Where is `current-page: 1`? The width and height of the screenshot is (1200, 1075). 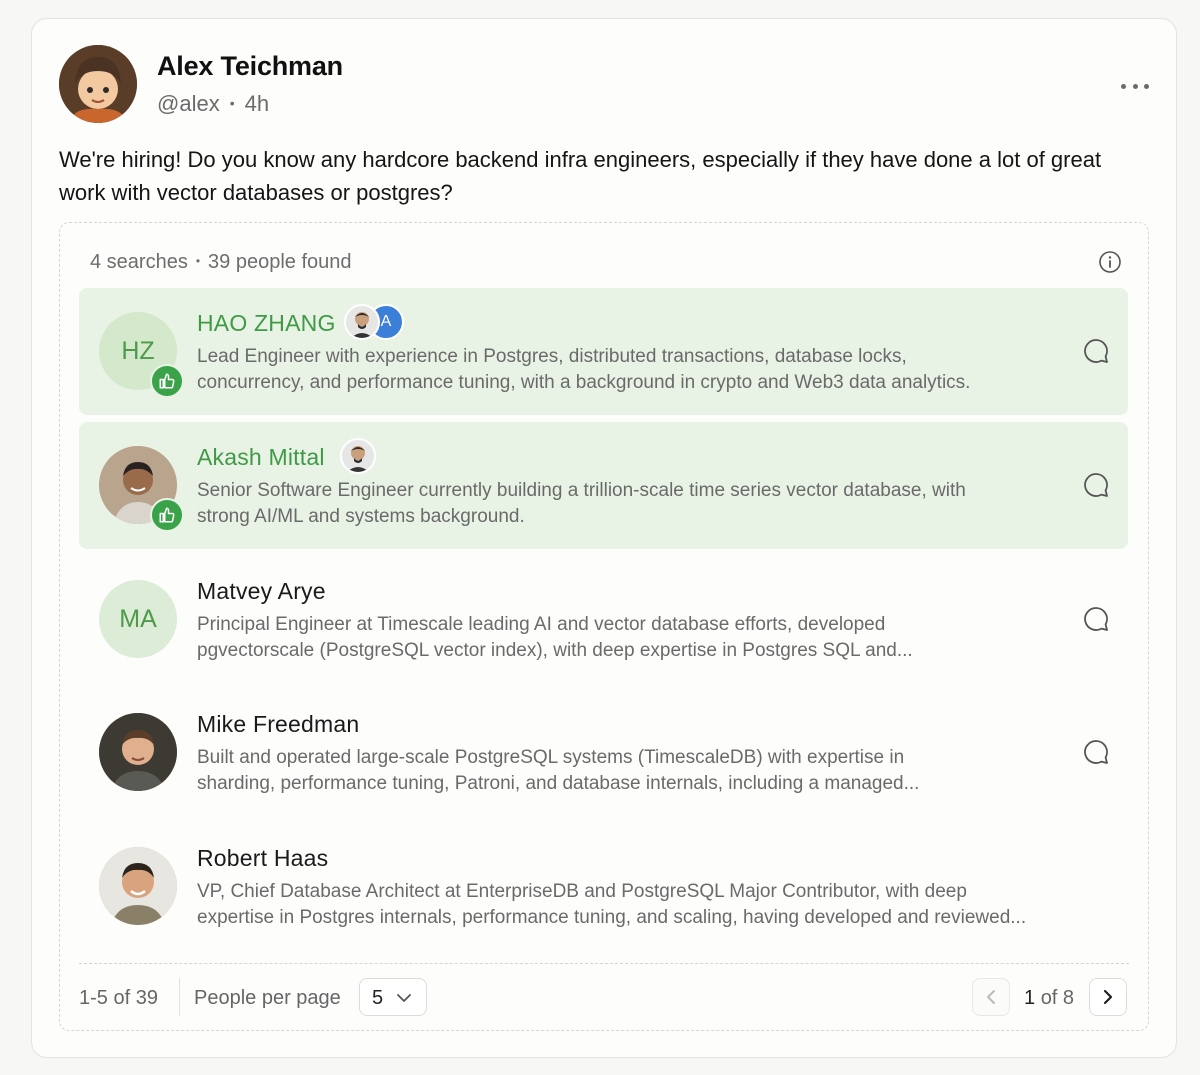 current-page: 1 is located at coordinates (1030, 998).